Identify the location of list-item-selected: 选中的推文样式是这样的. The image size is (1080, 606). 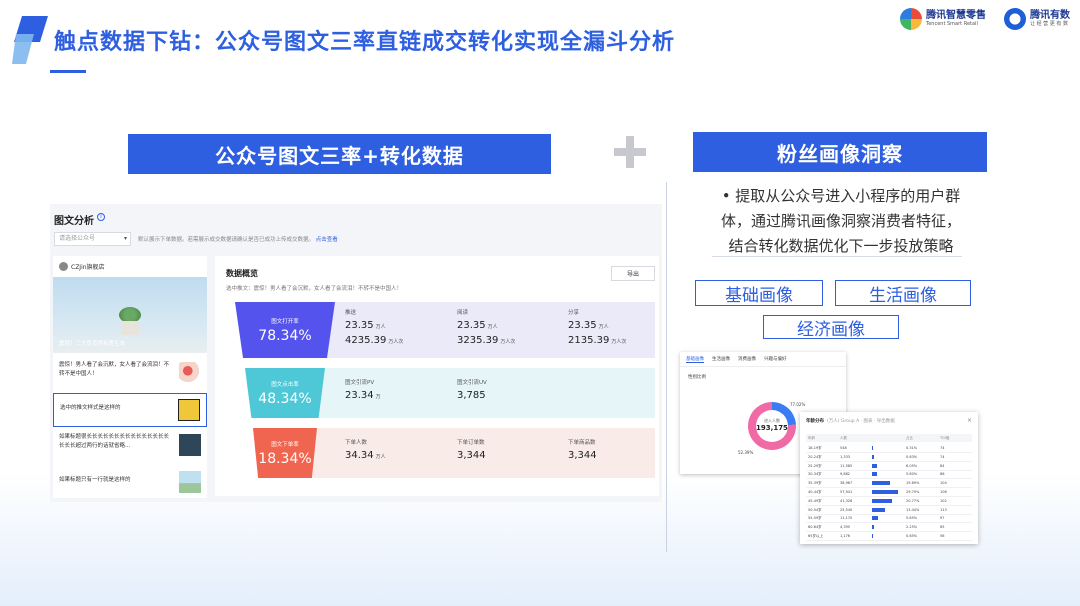
(130, 410).